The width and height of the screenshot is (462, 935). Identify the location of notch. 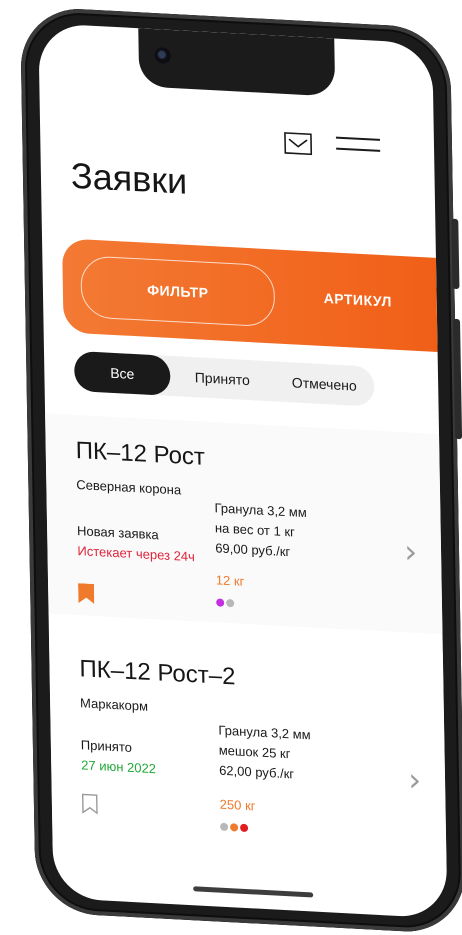
(237, 62).